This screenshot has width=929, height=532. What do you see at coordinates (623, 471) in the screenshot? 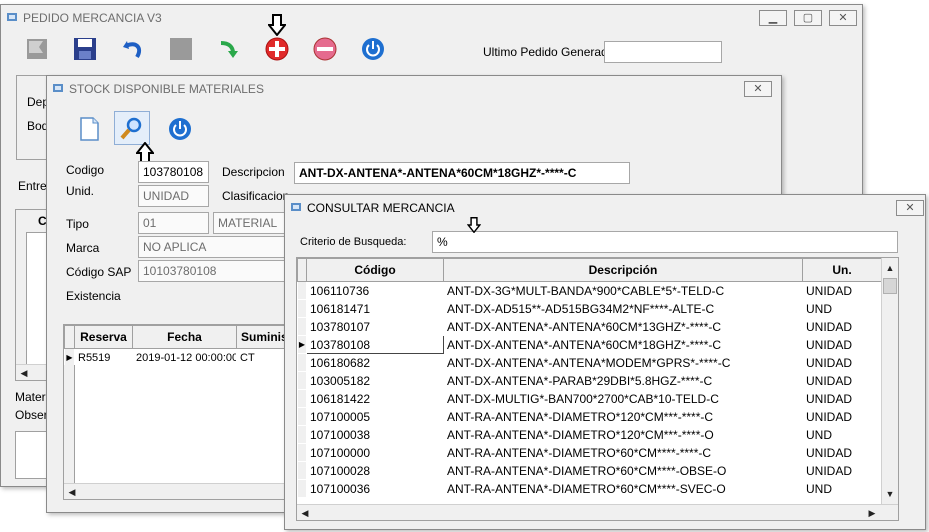
I see `descripcion-cell: ANT-RA-ANTENA*-DIAMETRO*60*CM****-OBSE-O` at bounding box center [623, 471].